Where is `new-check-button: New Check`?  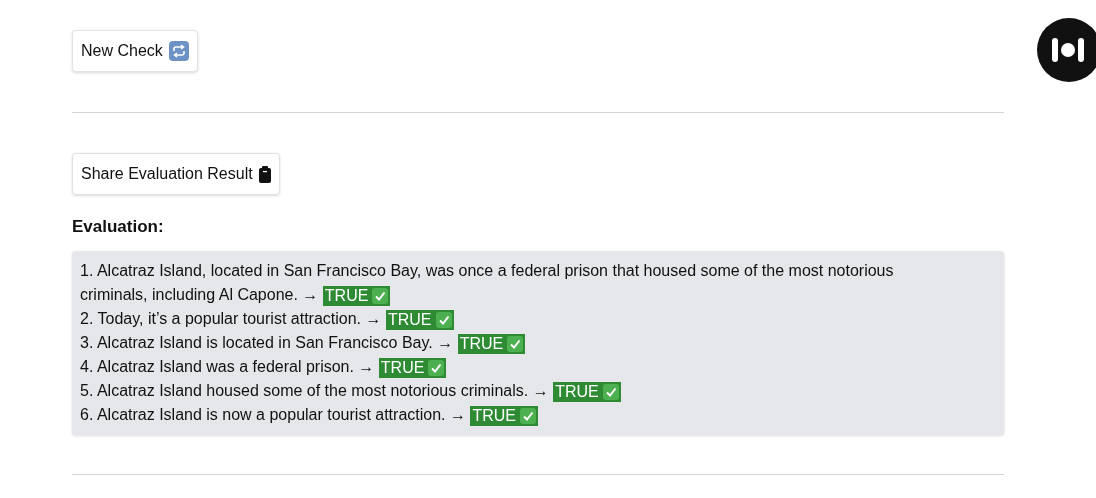
new-check-button: New Check is located at coordinates (135, 51).